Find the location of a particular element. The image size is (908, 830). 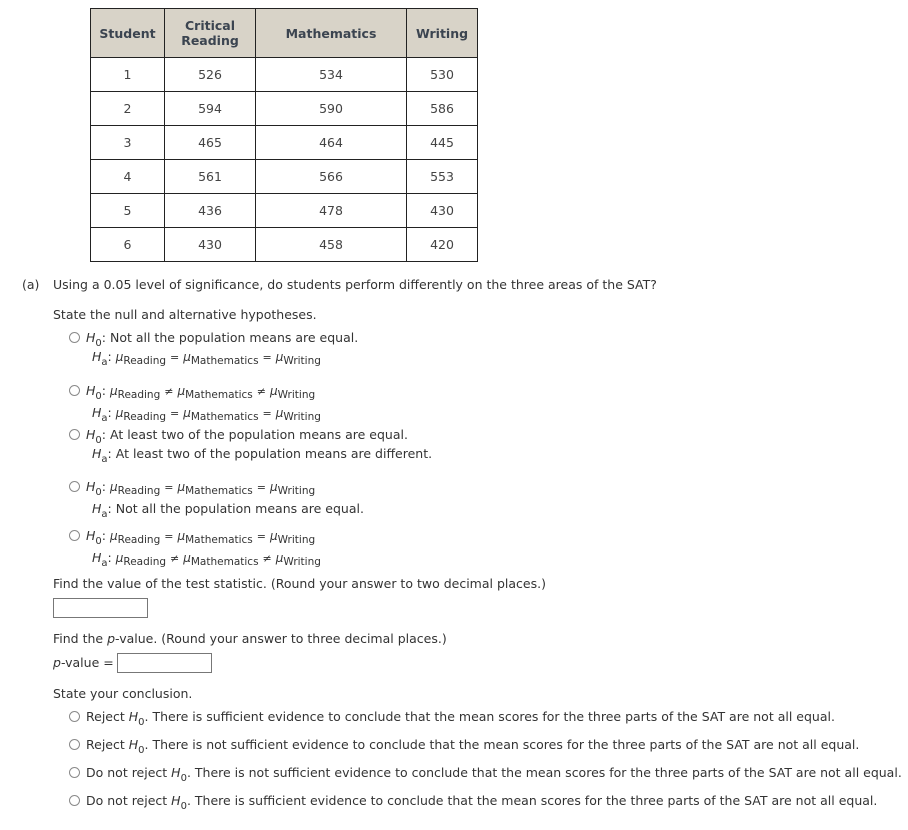

cell-critical-reading: 436 is located at coordinates (210, 210).